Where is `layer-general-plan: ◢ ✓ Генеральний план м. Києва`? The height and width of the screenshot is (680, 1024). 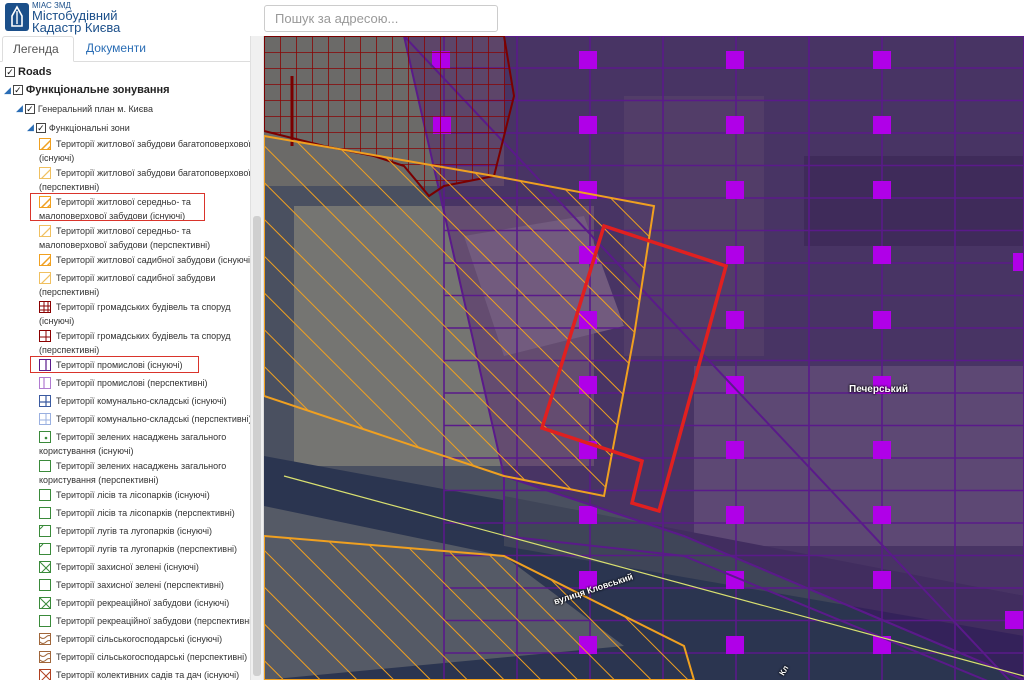
layer-general-plan: ◢ ✓ Генеральний план м. Києва is located at coordinates (84, 108).